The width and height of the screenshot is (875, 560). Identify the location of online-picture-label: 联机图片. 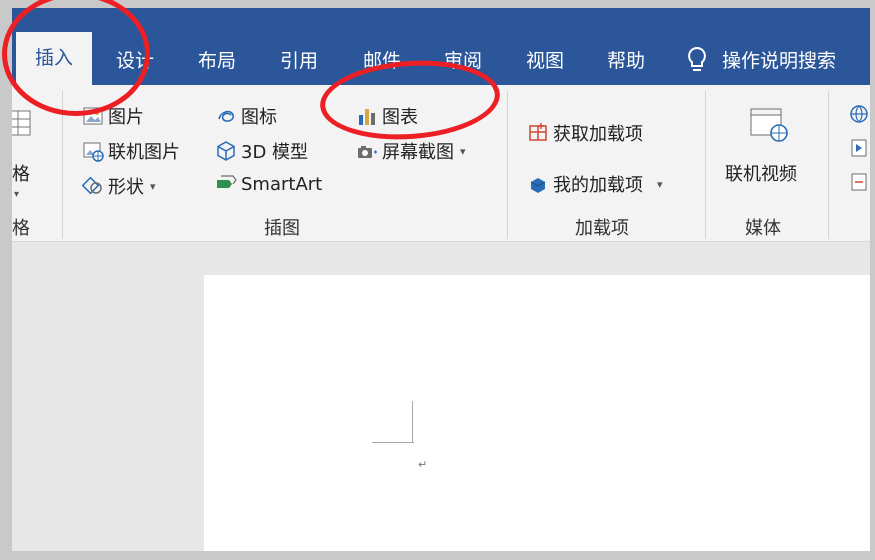
(144, 152).